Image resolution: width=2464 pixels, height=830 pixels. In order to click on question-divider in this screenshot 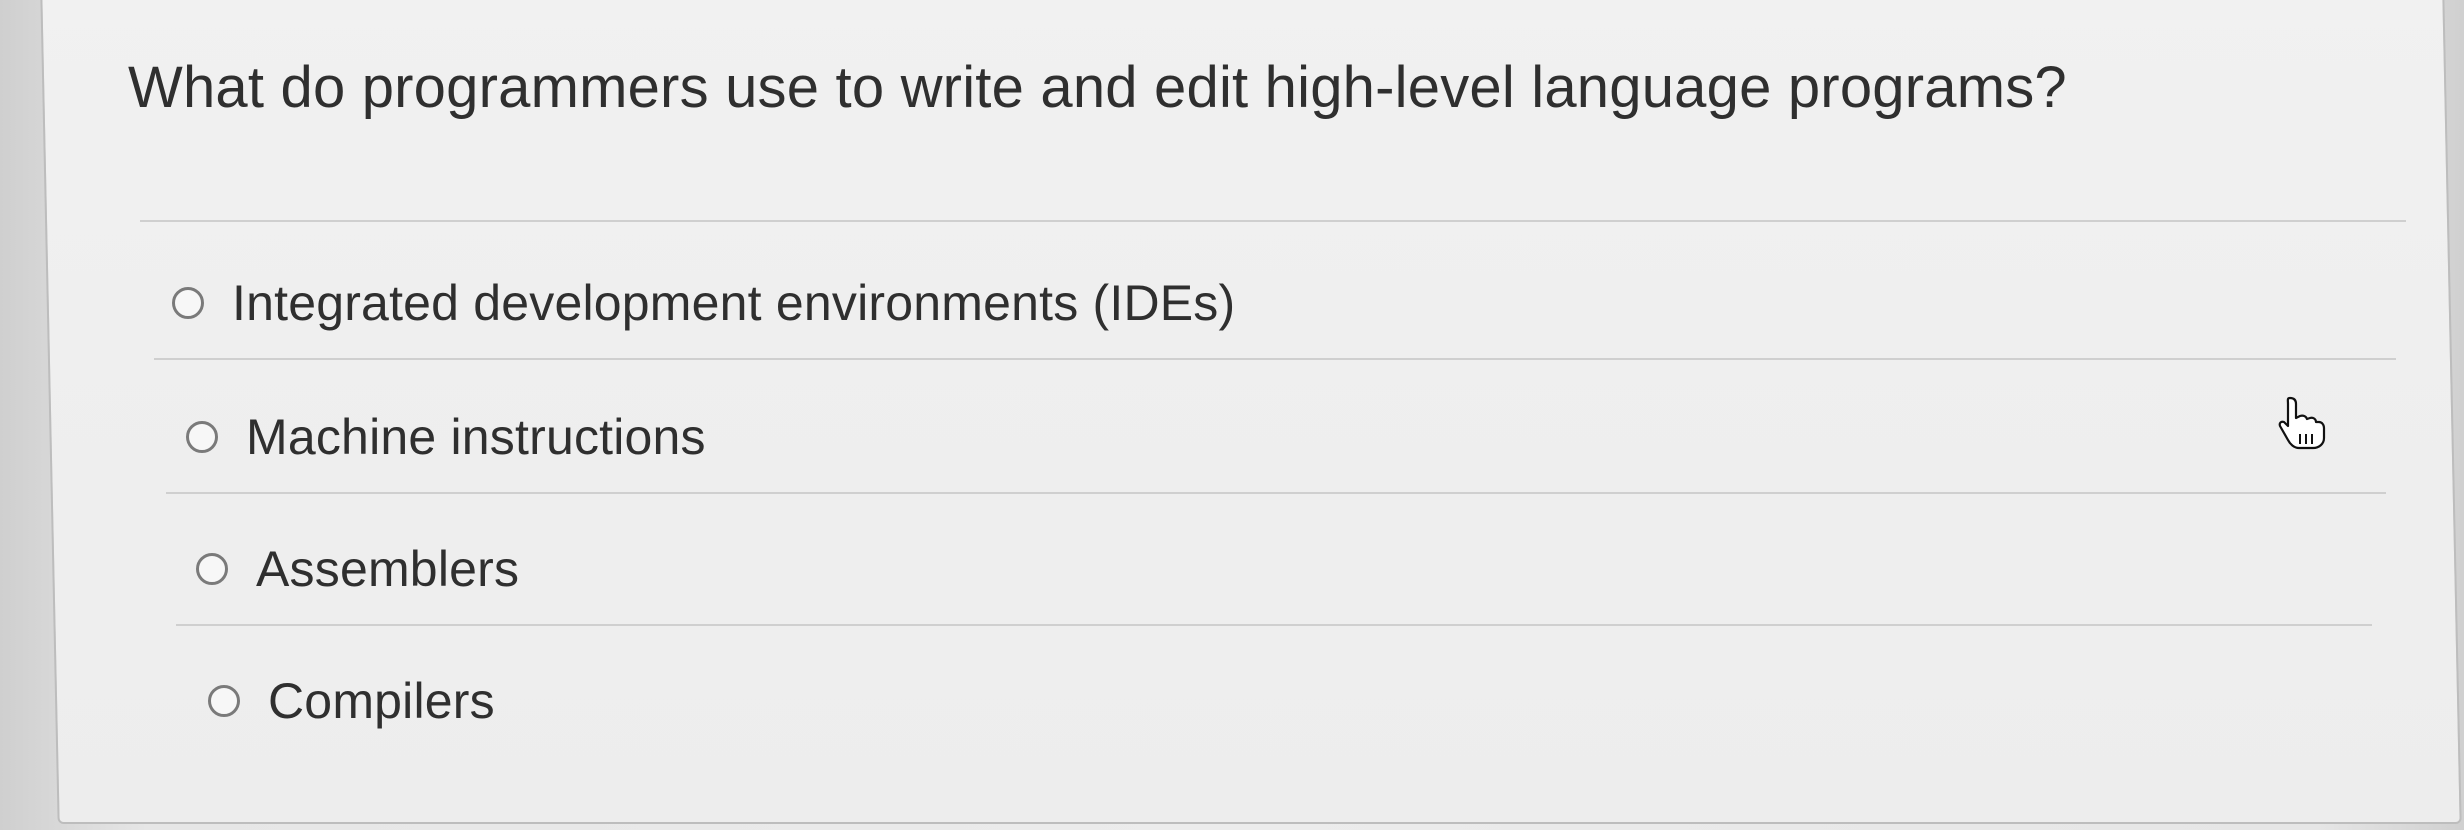, I will do `click(1273, 221)`.